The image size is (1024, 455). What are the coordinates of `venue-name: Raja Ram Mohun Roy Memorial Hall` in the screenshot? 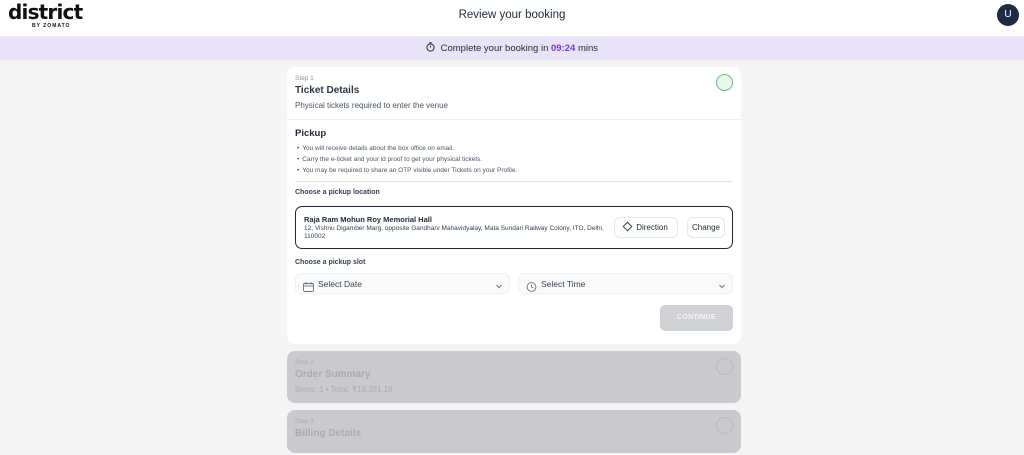 It's located at (368, 219).